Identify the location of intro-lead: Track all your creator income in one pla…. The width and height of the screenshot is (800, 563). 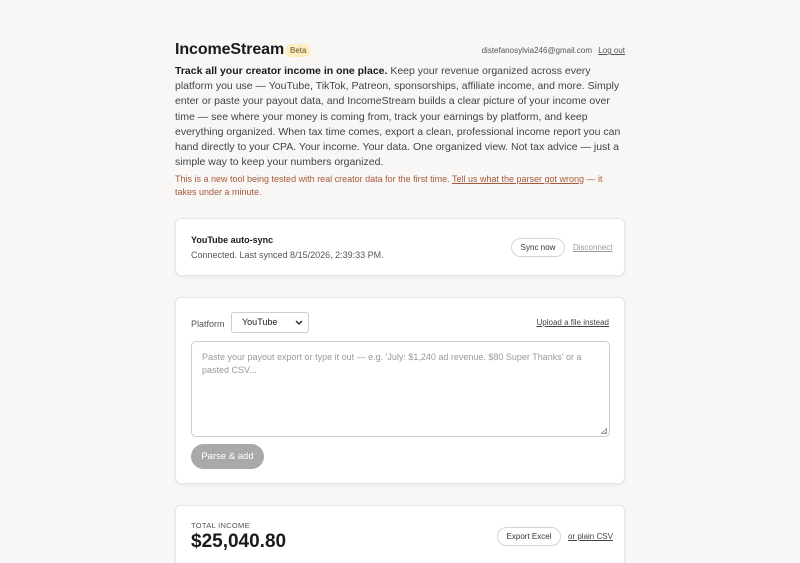
(281, 71).